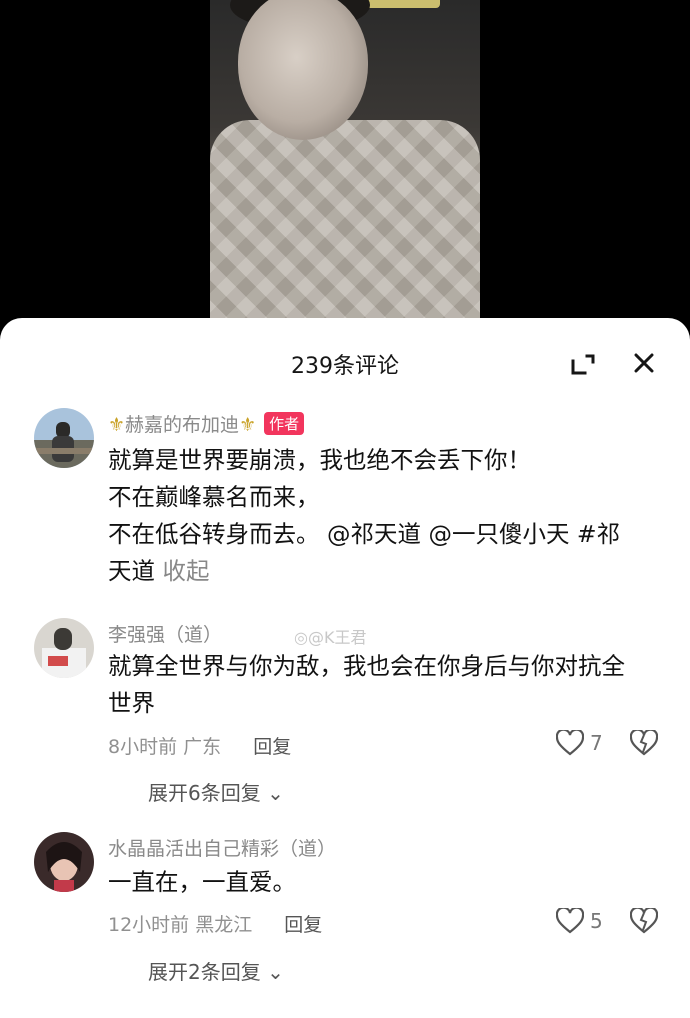  Describe the element at coordinates (182, 425) in the screenshot. I see `username-text: 赫嘉的布加迪` at that location.